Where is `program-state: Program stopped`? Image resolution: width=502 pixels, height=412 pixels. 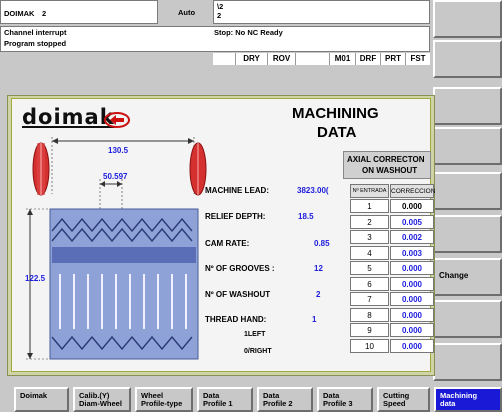 program-state: Program stopped is located at coordinates (35, 43).